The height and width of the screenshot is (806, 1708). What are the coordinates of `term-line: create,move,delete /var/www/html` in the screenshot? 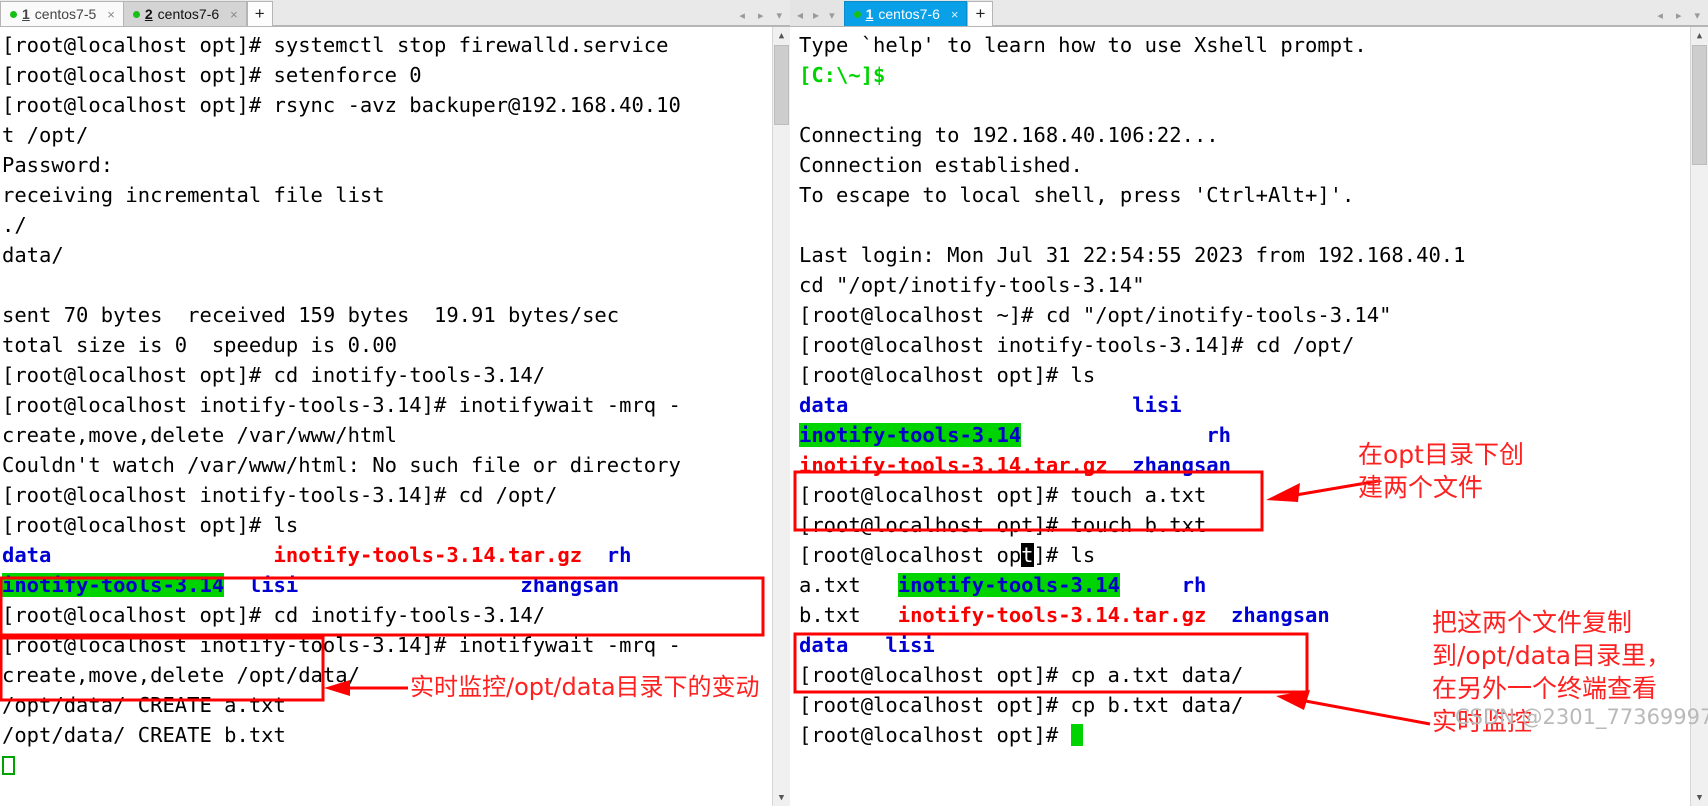 It's located at (199, 435).